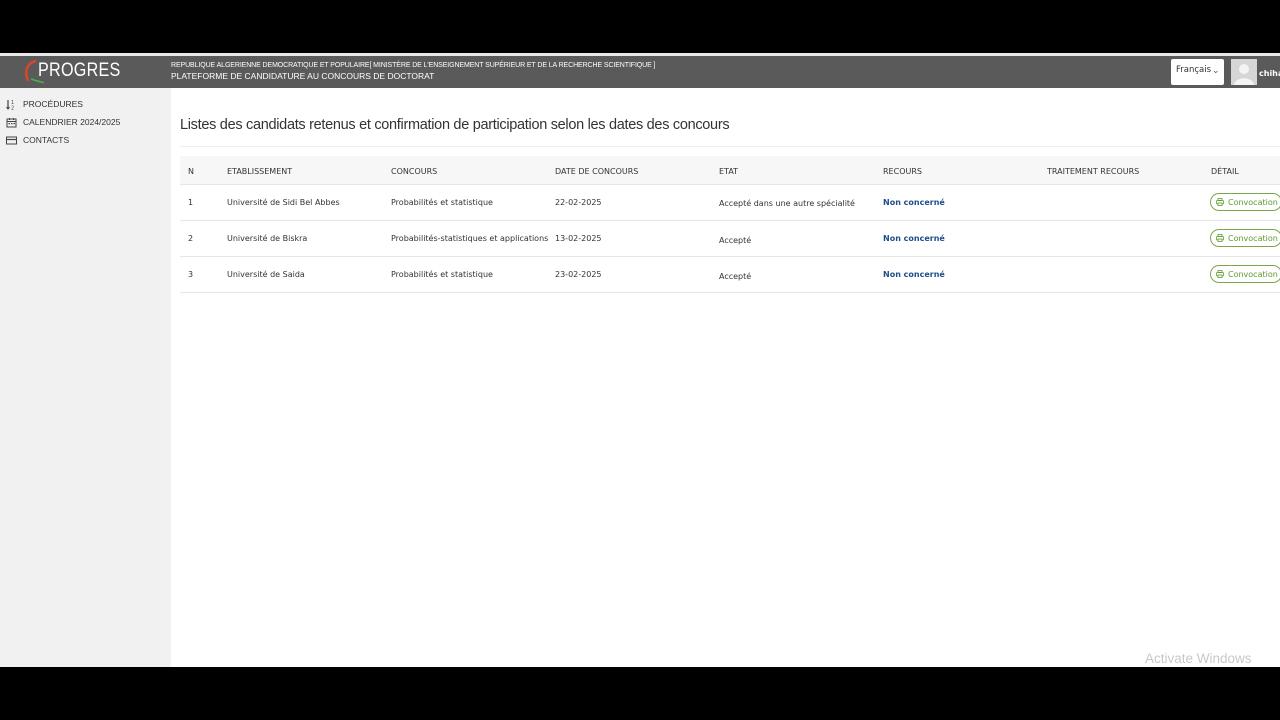 This screenshot has height=720, width=1280. Describe the element at coordinates (597, 171) in the screenshot. I see `column-header-date: DATE DE CONCOURS` at that location.